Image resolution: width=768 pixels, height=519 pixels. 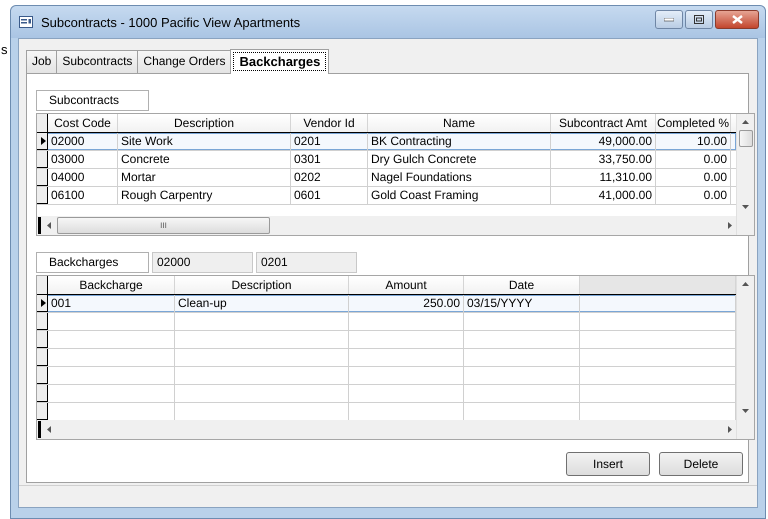 I want to click on maximize-icon, so click(x=699, y=19).